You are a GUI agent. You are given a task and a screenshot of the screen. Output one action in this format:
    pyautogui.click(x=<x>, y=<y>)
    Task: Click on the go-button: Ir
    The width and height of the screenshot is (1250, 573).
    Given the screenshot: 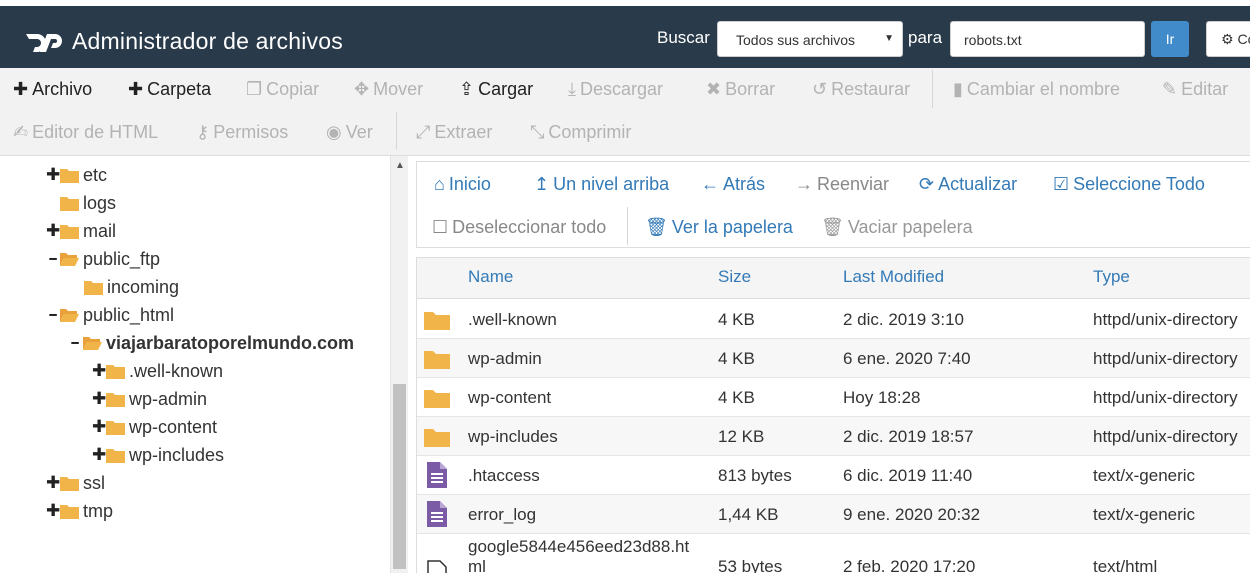 What is the action you would take?
    pyautogui.click(x=1170, y=39)
    